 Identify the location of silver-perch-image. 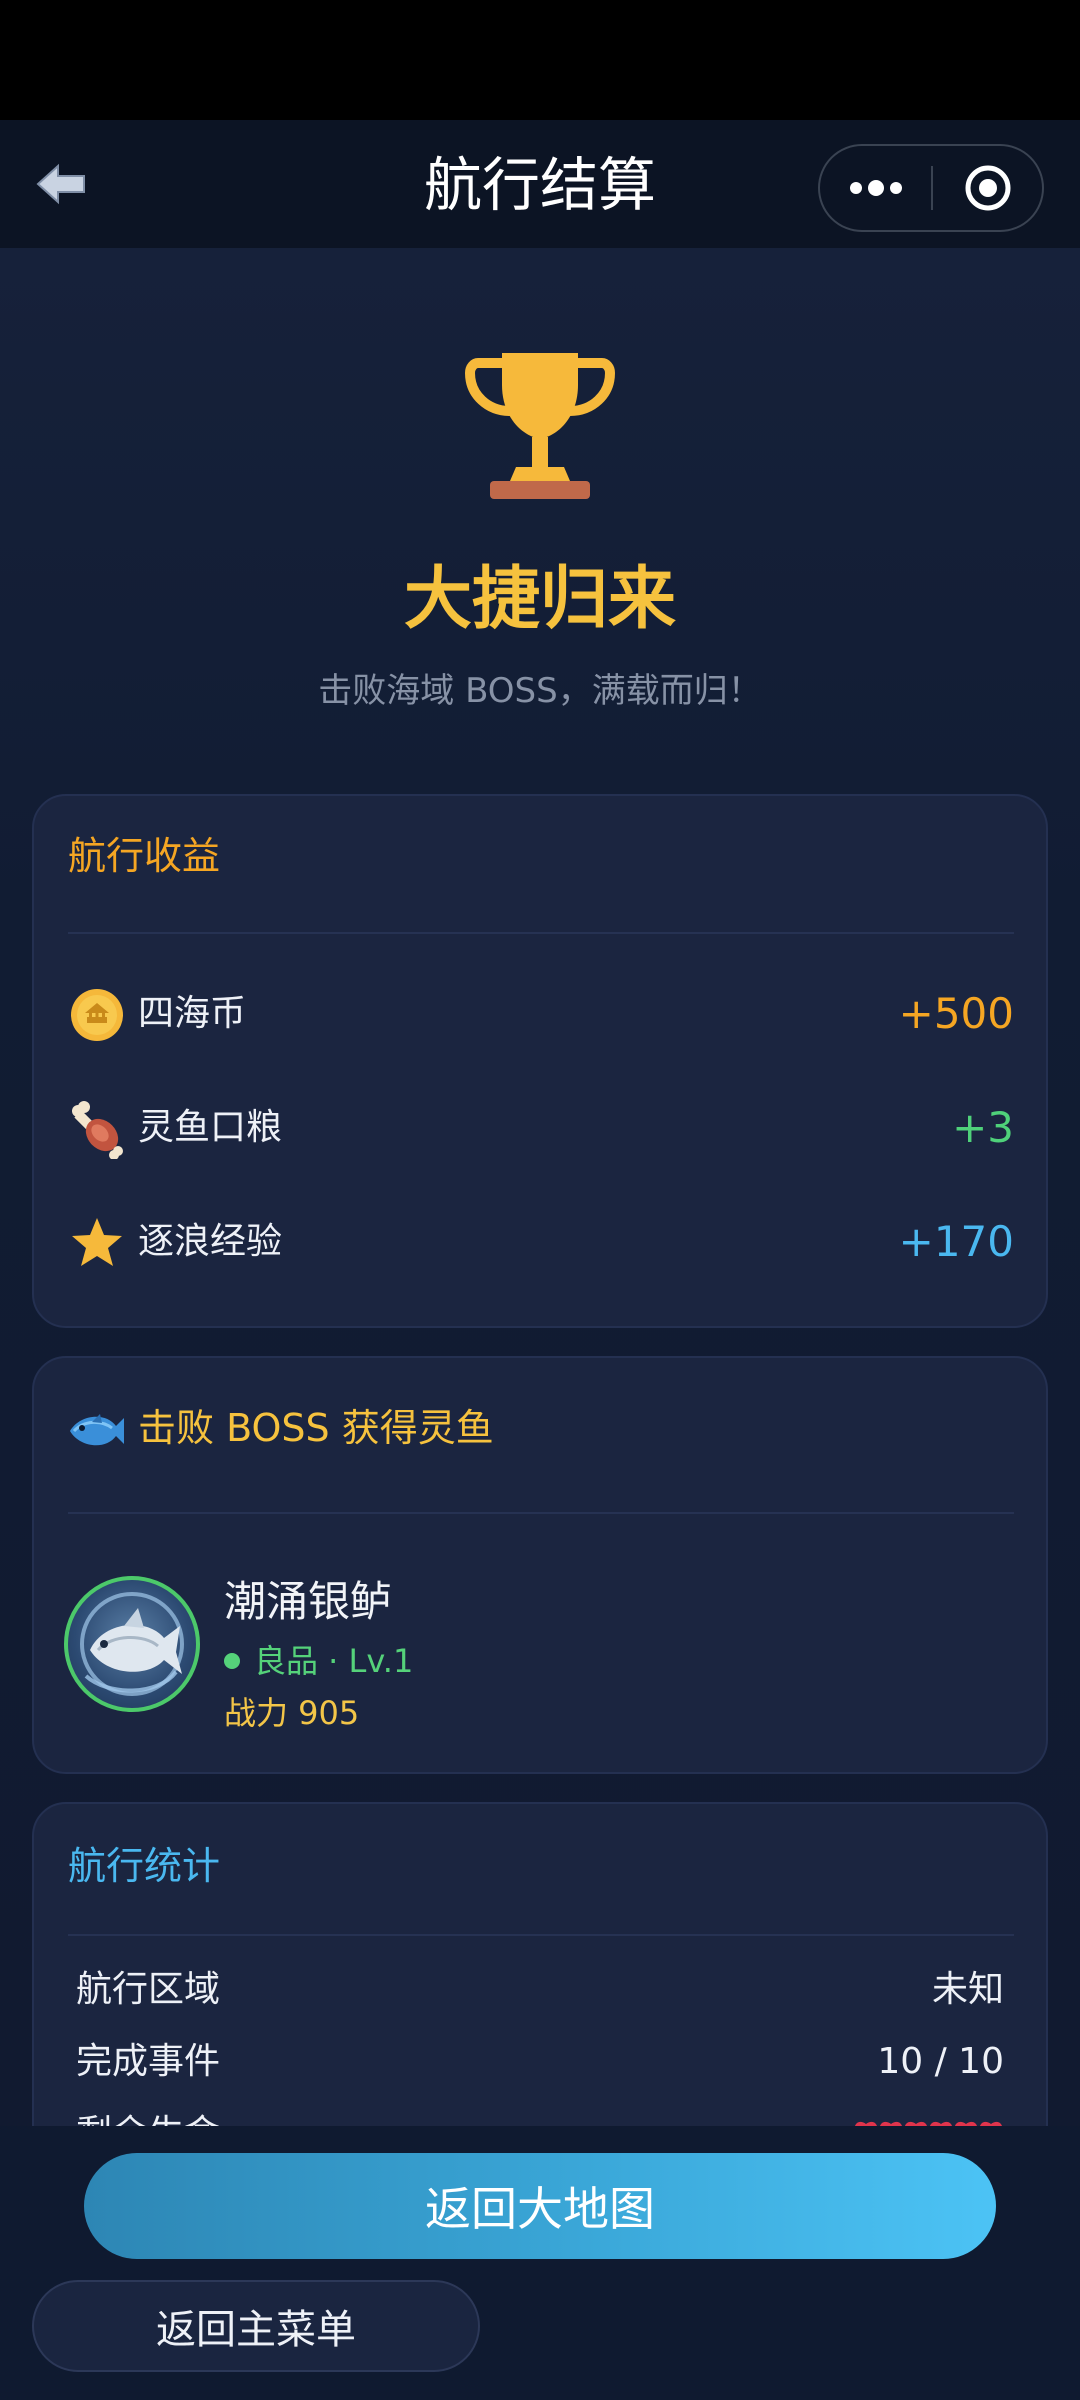
(132, 1644).